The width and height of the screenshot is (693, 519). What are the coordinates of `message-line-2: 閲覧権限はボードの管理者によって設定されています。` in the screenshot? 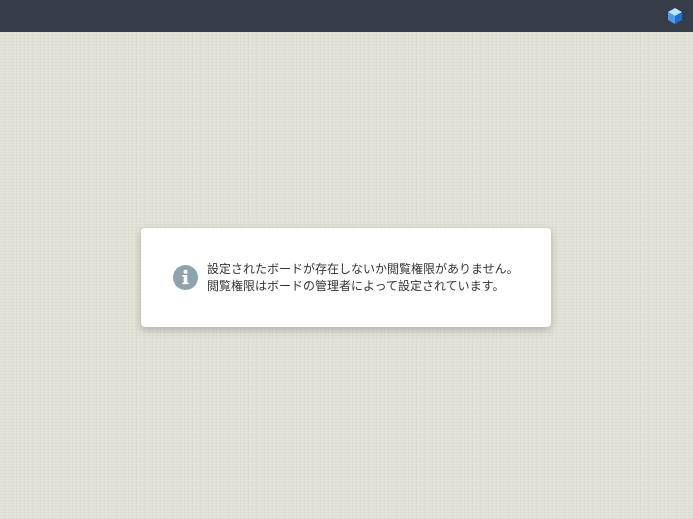 It's located at (356, 286).